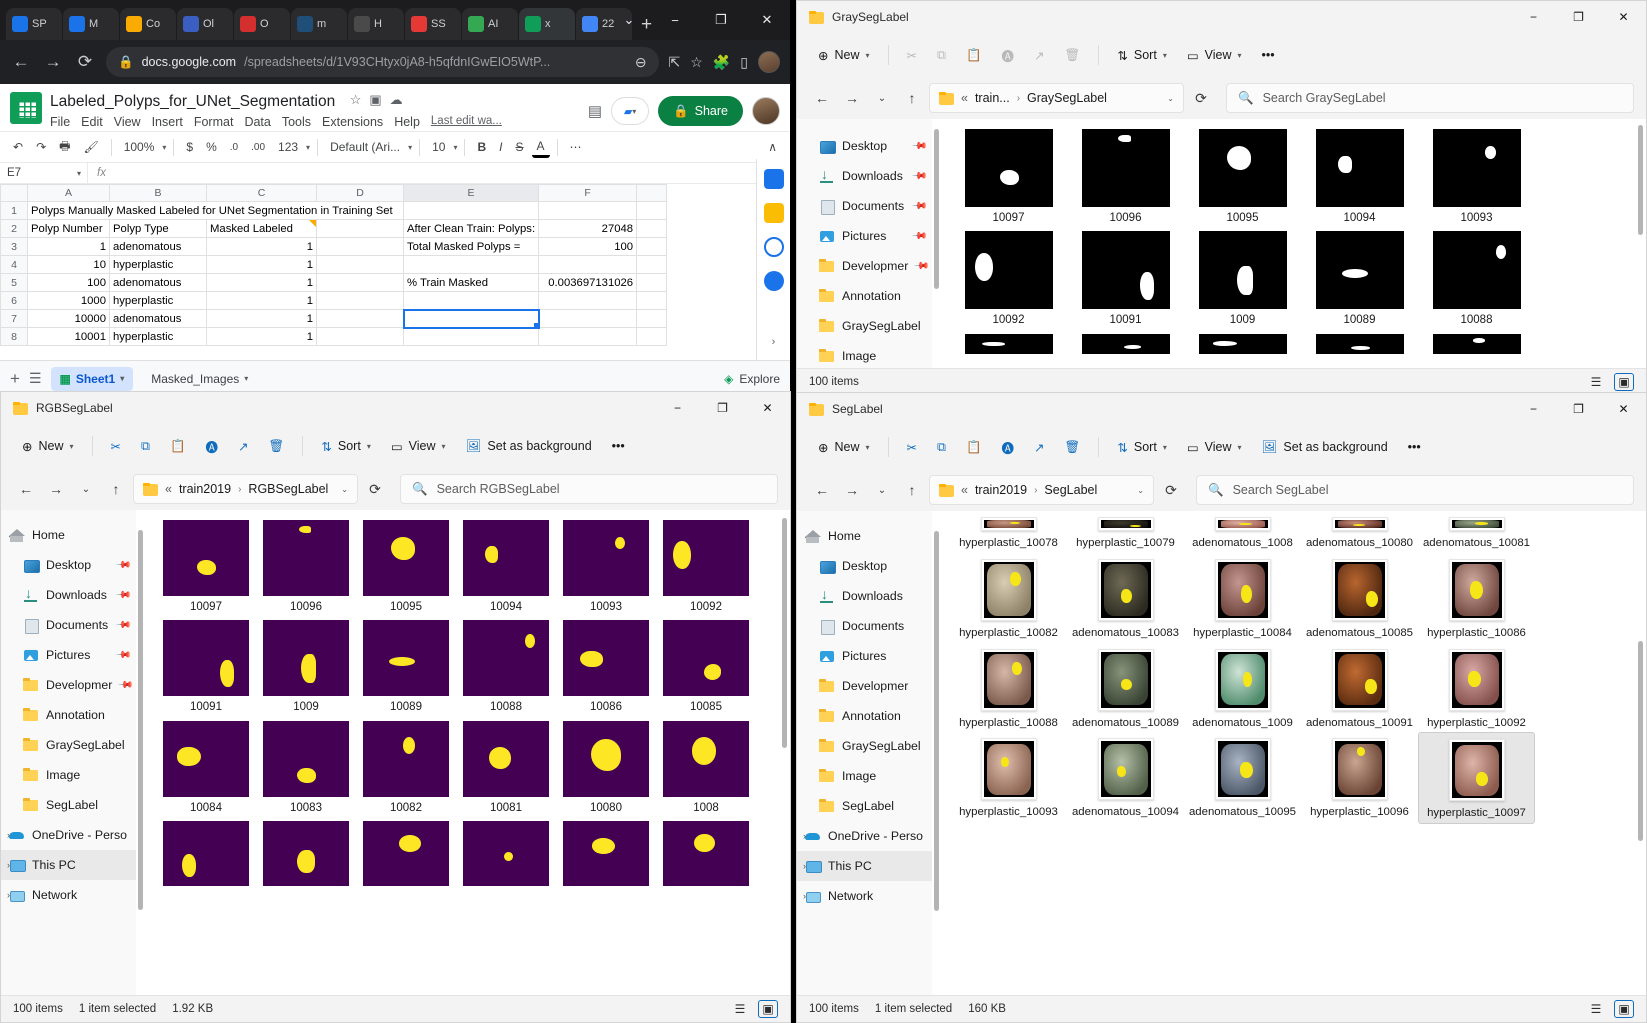  Describe the element at coordinates (85, 62) in the screenshot. I see `reload-icon: ⟳` at that location.